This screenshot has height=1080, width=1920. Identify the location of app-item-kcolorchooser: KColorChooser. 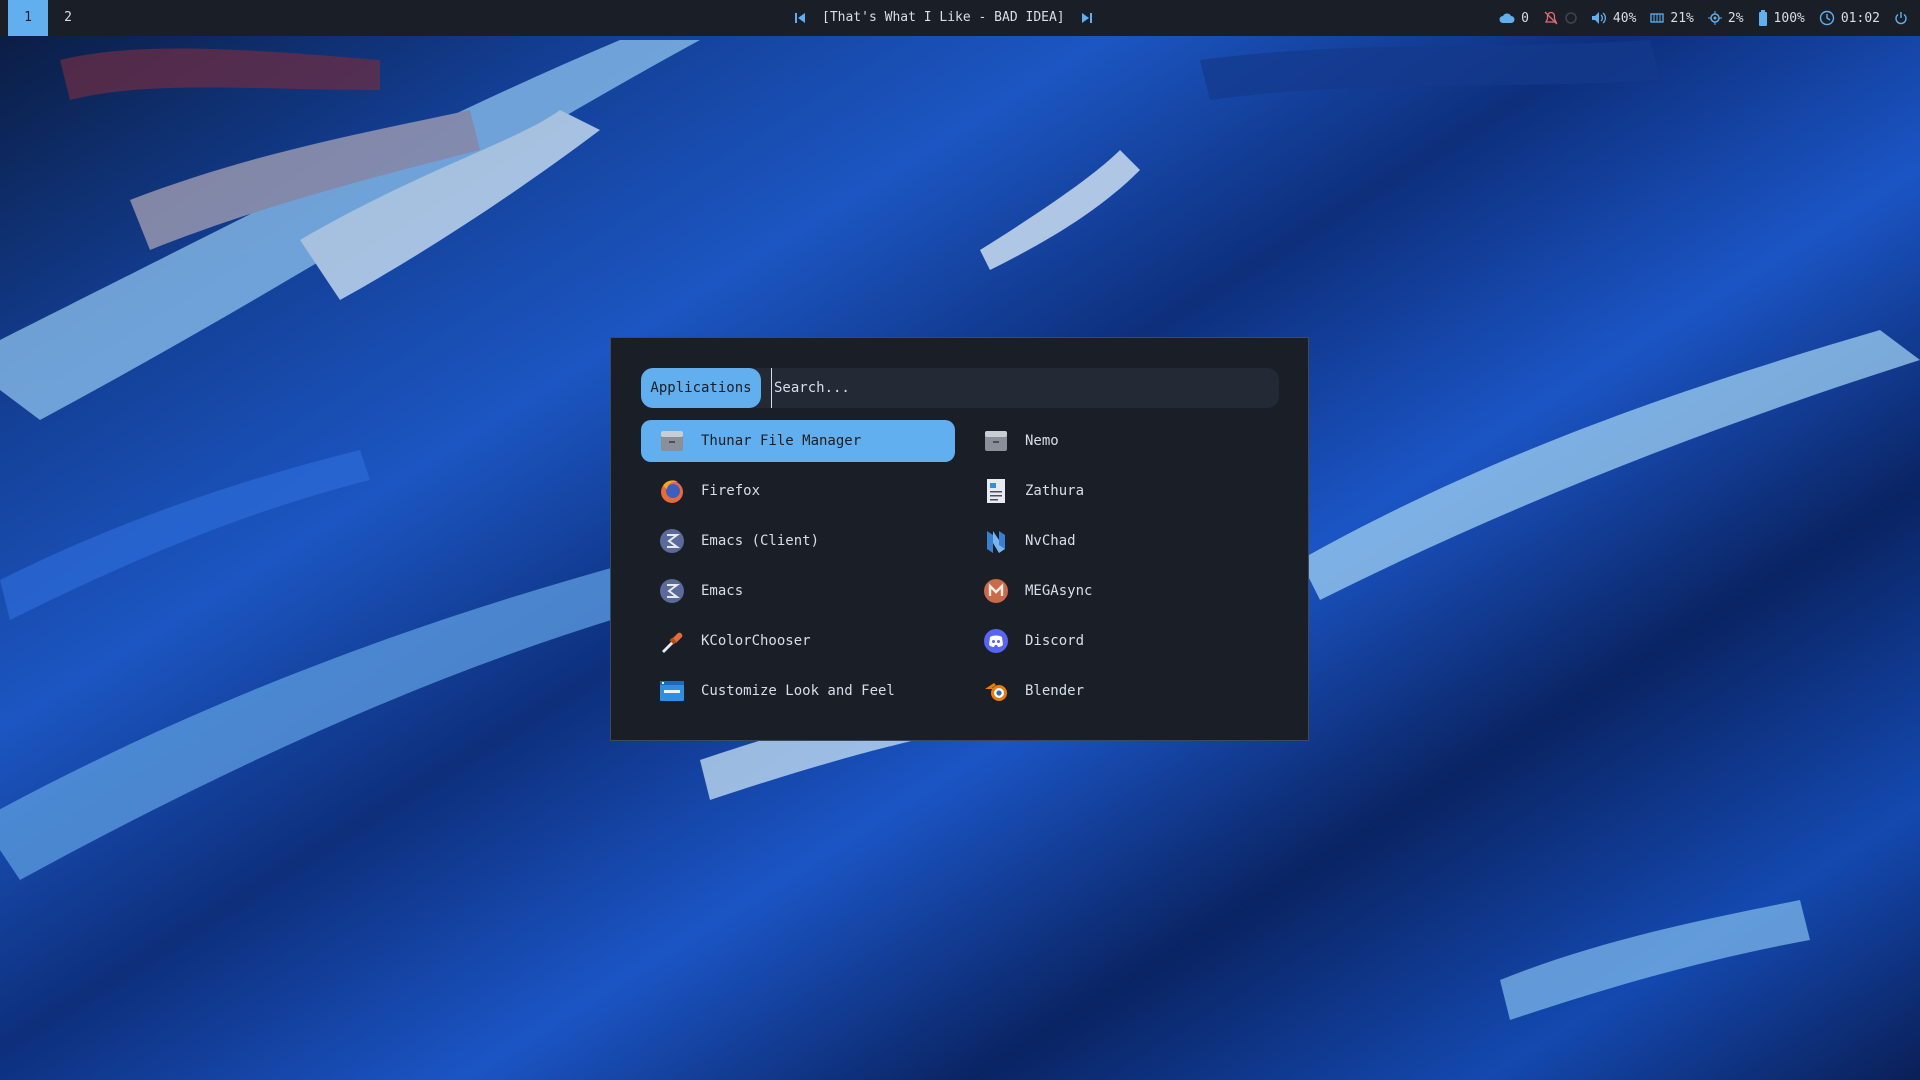
(798, 641).